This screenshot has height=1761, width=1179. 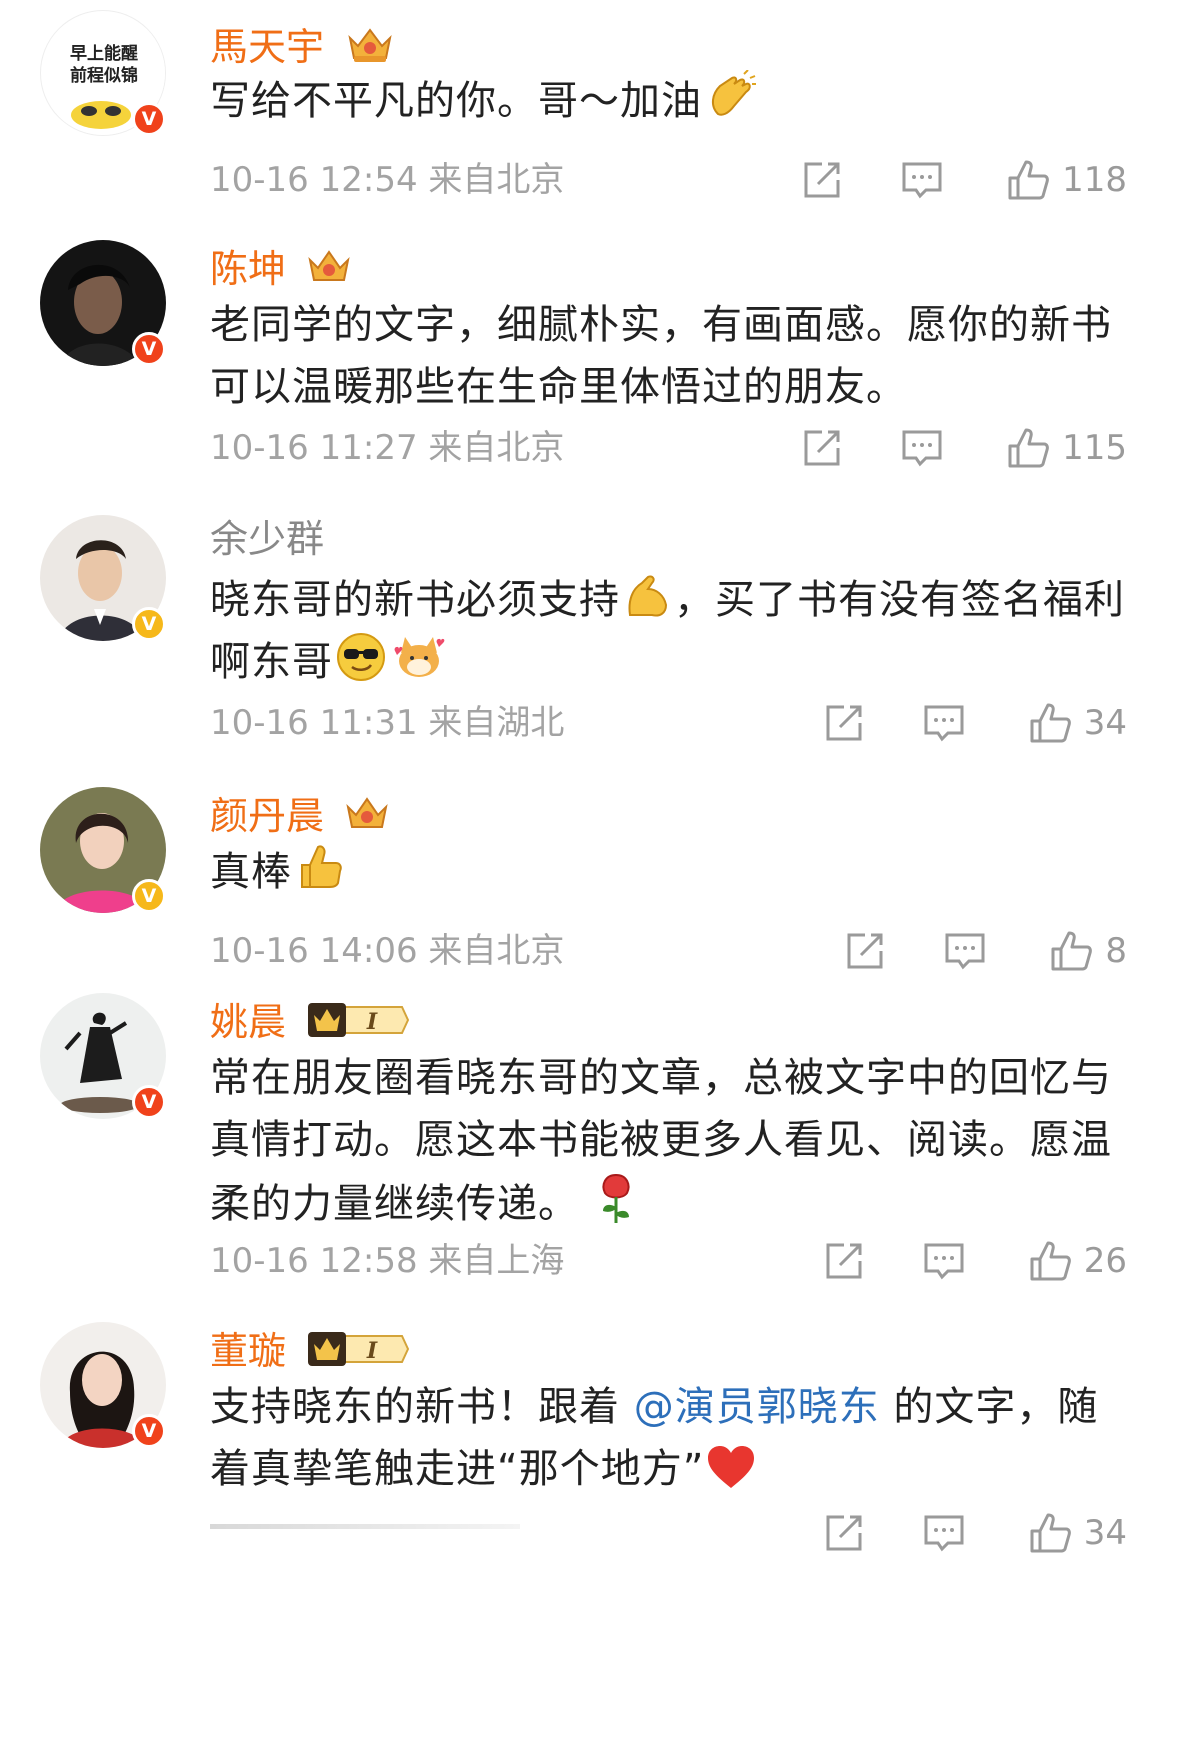 What do you see at coordinates (1094, 180) in the screenshot?
I see `like-count: 118` at bounding box center [1094, 180].